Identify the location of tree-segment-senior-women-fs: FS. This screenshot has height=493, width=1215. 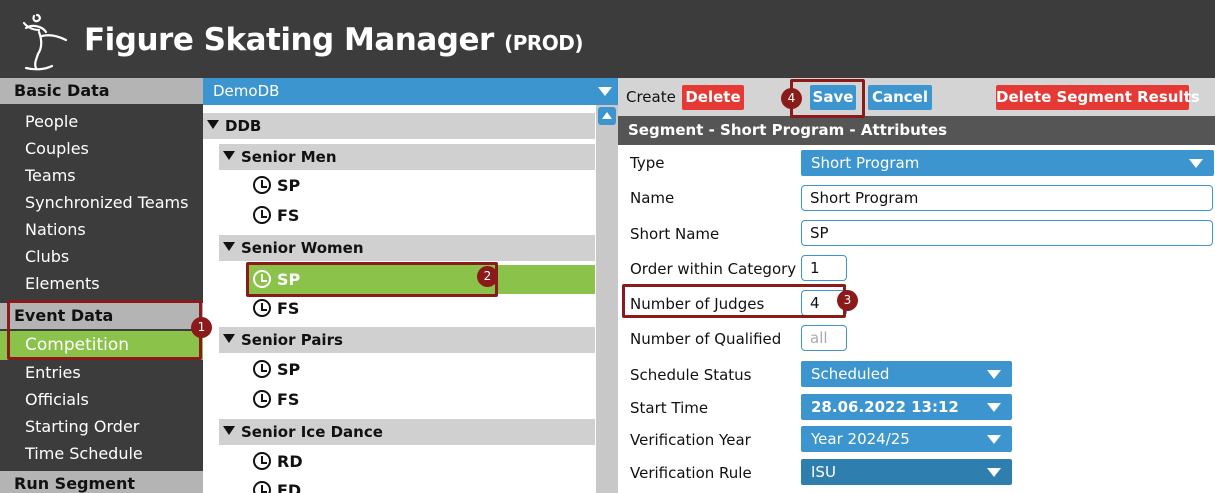
(421, 309).